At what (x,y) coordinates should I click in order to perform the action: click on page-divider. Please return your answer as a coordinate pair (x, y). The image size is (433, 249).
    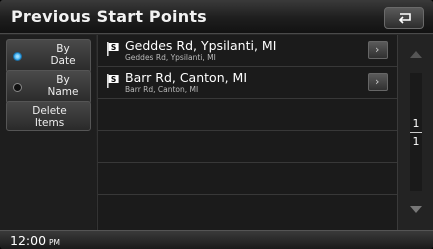
    Looking at the image, I should click on (416, 132).